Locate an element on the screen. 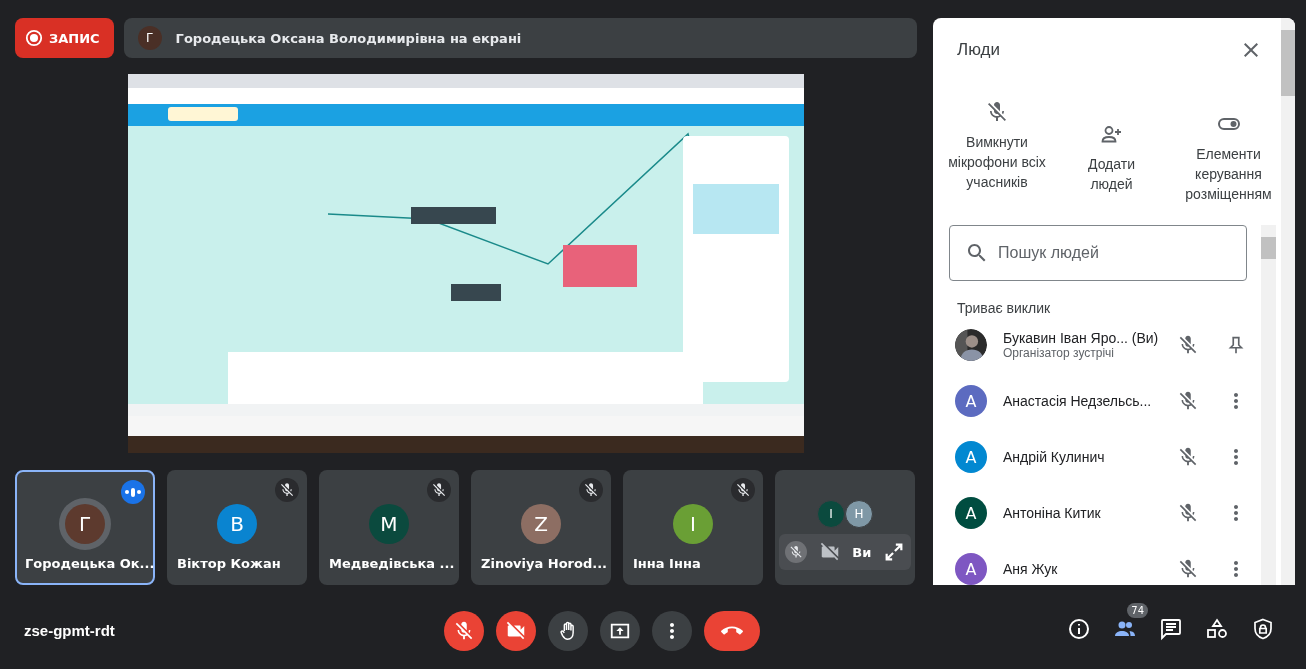  more-options-button is located at coordinates (672, 630).